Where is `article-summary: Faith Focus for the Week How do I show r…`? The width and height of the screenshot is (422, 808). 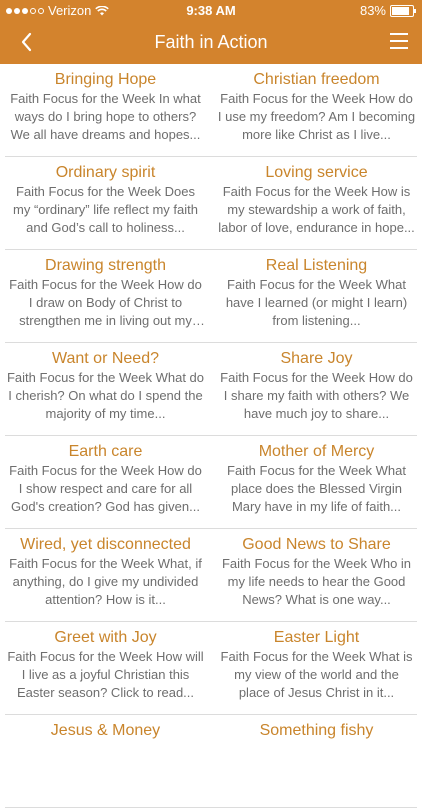 article-summary: Faith Focus for the Week How do I show r… is located at coordinates (105, 488).